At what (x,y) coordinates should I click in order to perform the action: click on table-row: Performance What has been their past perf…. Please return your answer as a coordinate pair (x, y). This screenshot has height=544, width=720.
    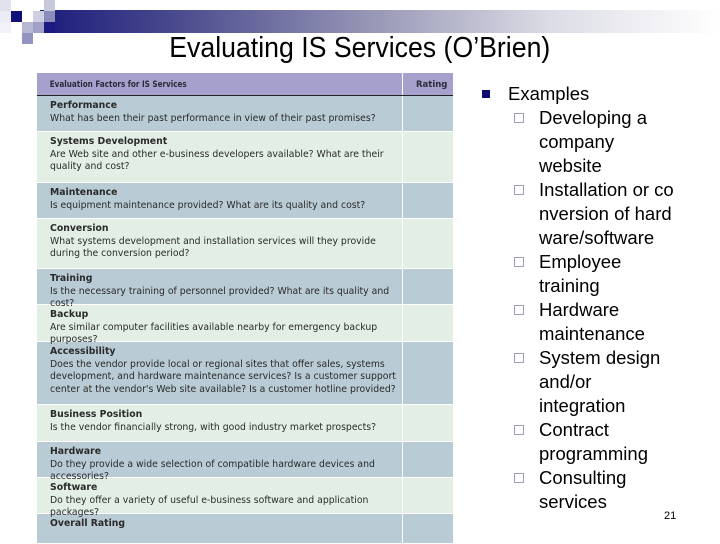
    Looking at the image, I should click on (245, 114).